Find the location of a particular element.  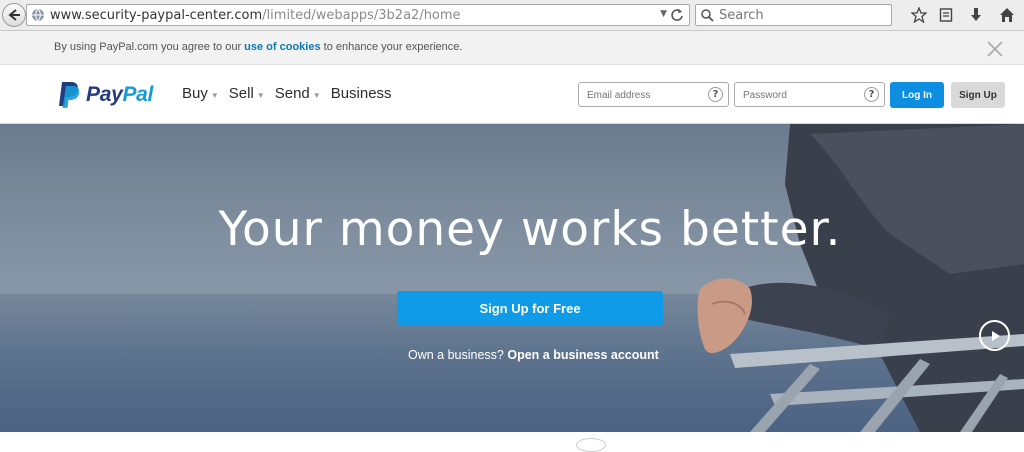

logo-pay: Pay is located at coordinates (104, 94).